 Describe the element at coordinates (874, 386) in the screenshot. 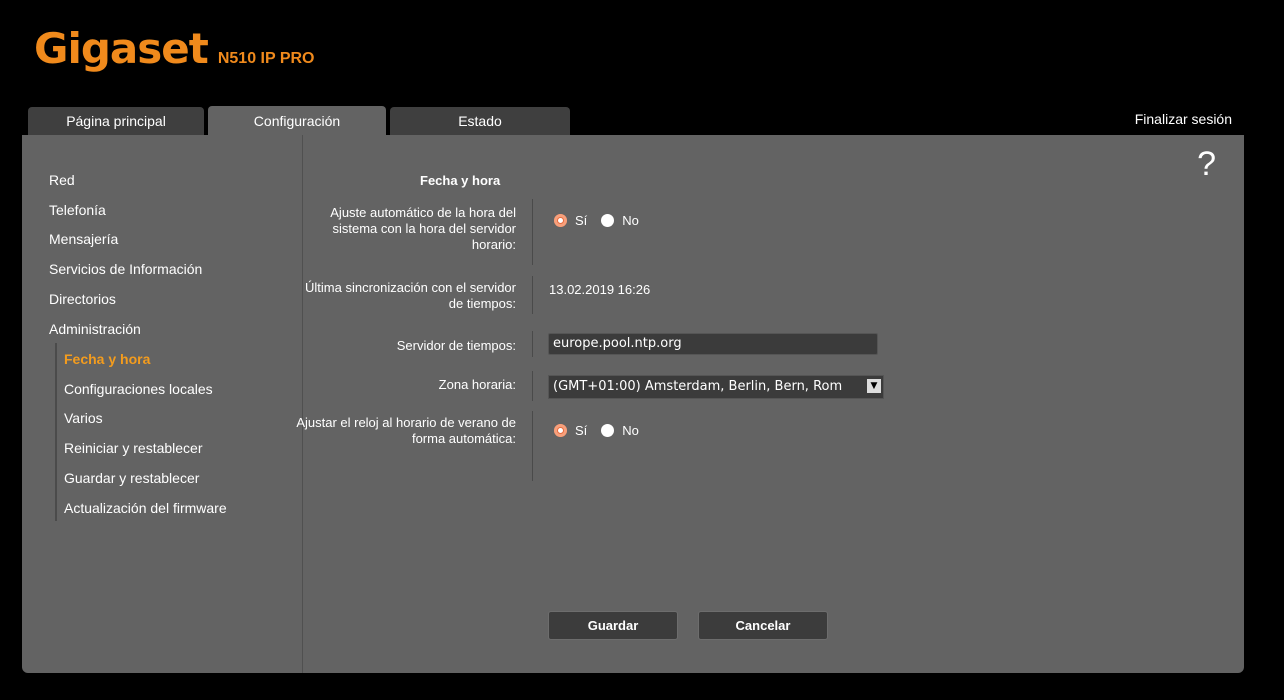

I see `chevron-down-icon: ▼` at that location.